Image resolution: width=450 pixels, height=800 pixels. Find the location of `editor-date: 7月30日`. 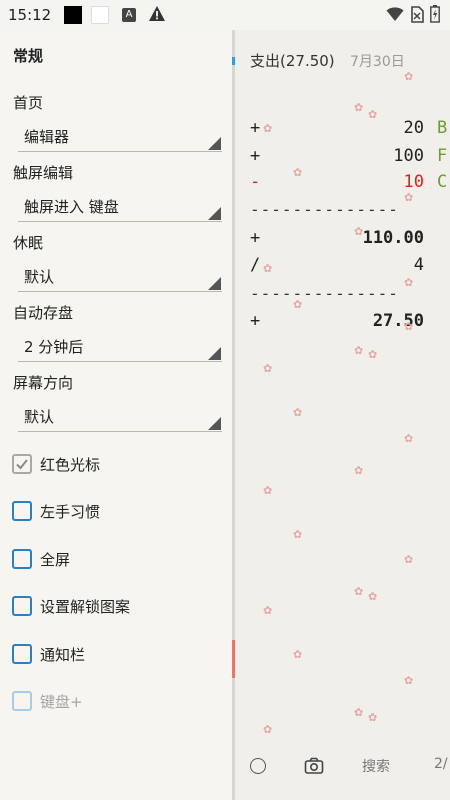

editor-date: 7月30日 is located at coordinates (377, 62).